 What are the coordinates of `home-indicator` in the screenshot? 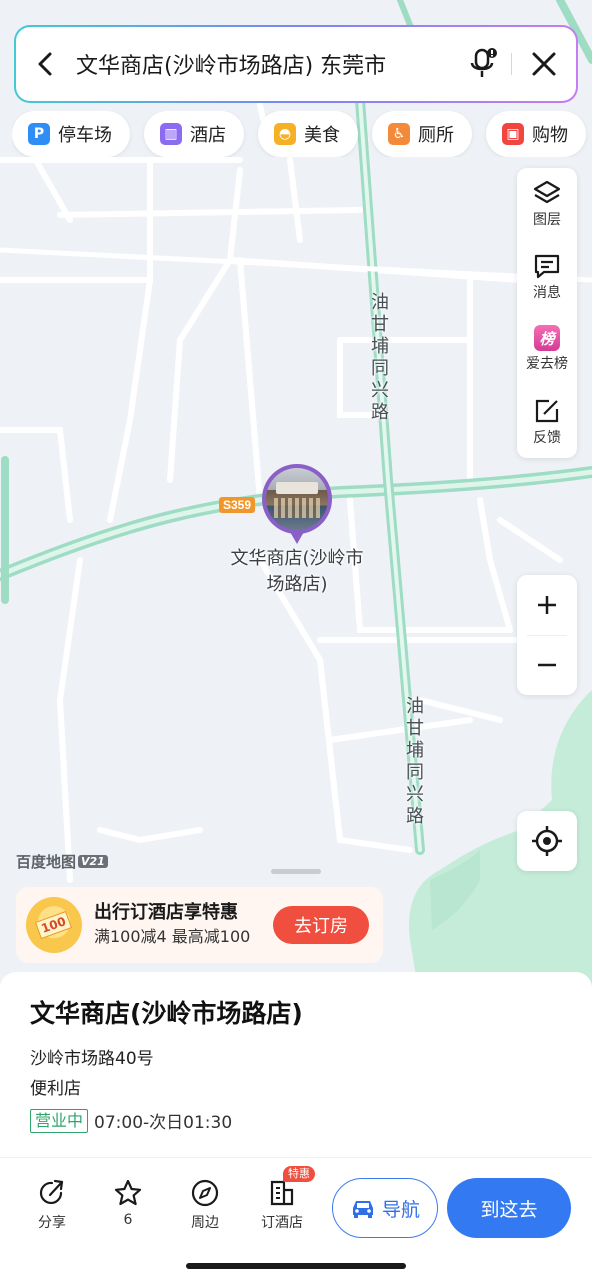 It's located at (296, 1266).